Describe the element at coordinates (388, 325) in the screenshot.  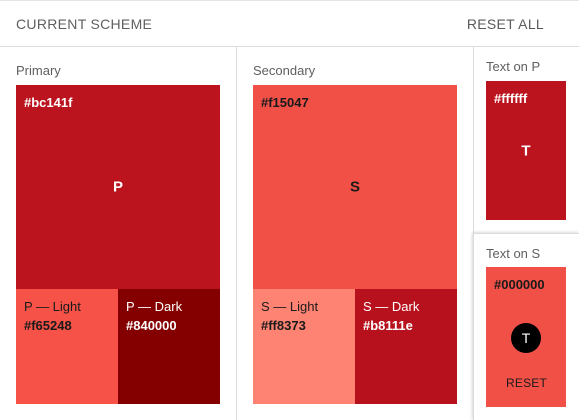
I see `secondary-dark-hex: #b8111e` at that location.